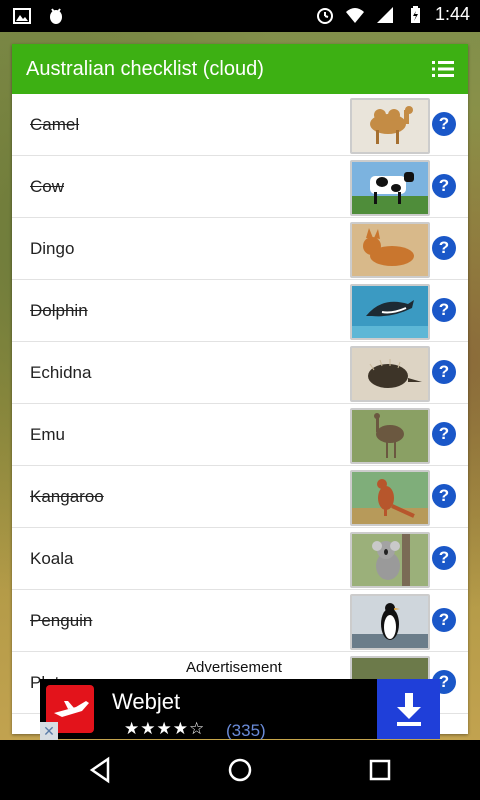 This screenshot has width=480, height=800. I want to click on animal-name: Echidna, so click(61, 372).